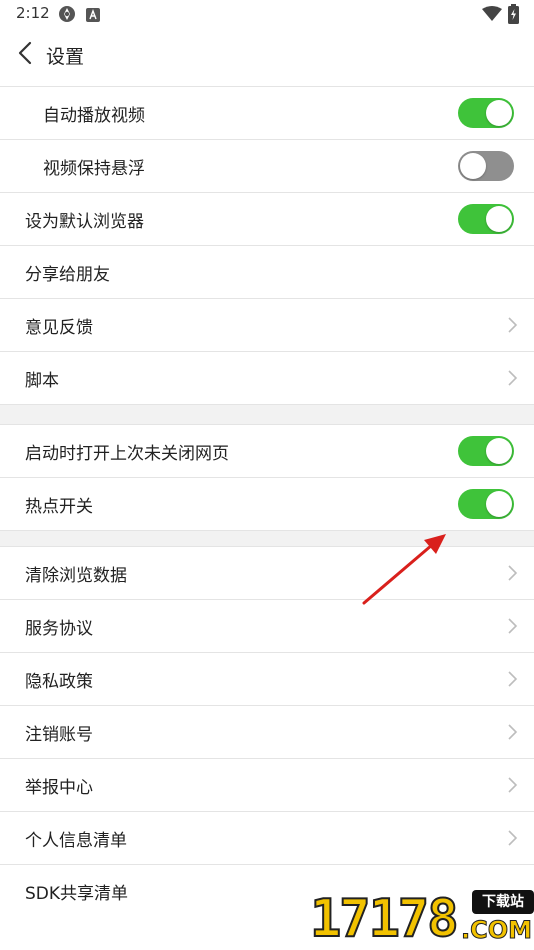 The image size is (534, 950). What do you see at coordinates (33, 13) in the screenshot?
I see `status-time: 2:12` at bounding box center [33, 13].